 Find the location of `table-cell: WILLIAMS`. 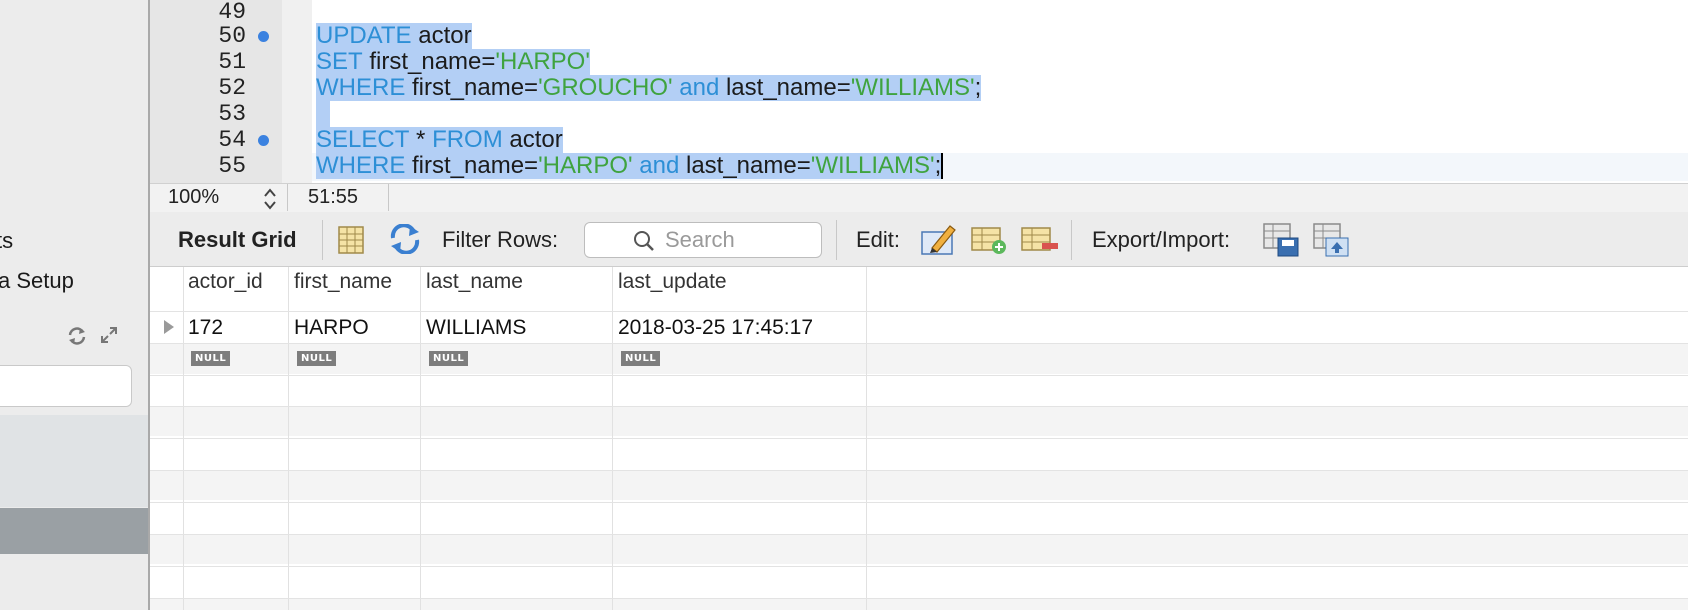

table-cell: WILLIAMS is located at coordinates (476, 328).